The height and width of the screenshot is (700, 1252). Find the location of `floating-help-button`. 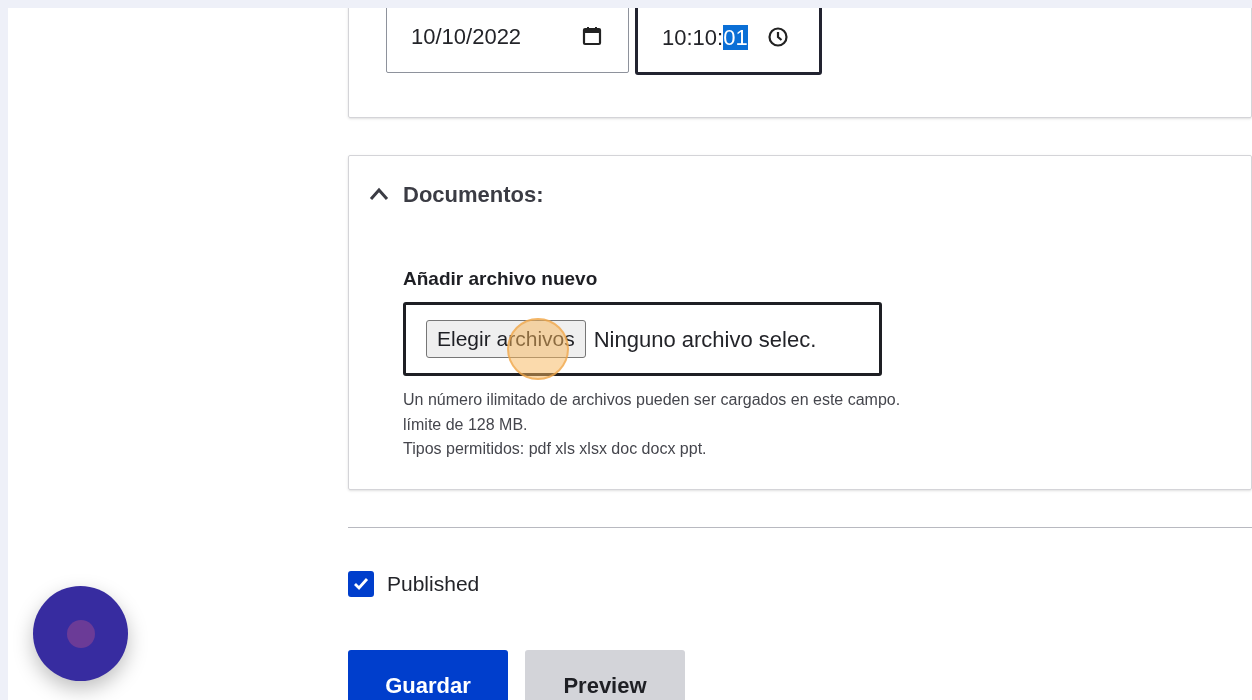

floating-help-button is located at coordinates (80, 633).